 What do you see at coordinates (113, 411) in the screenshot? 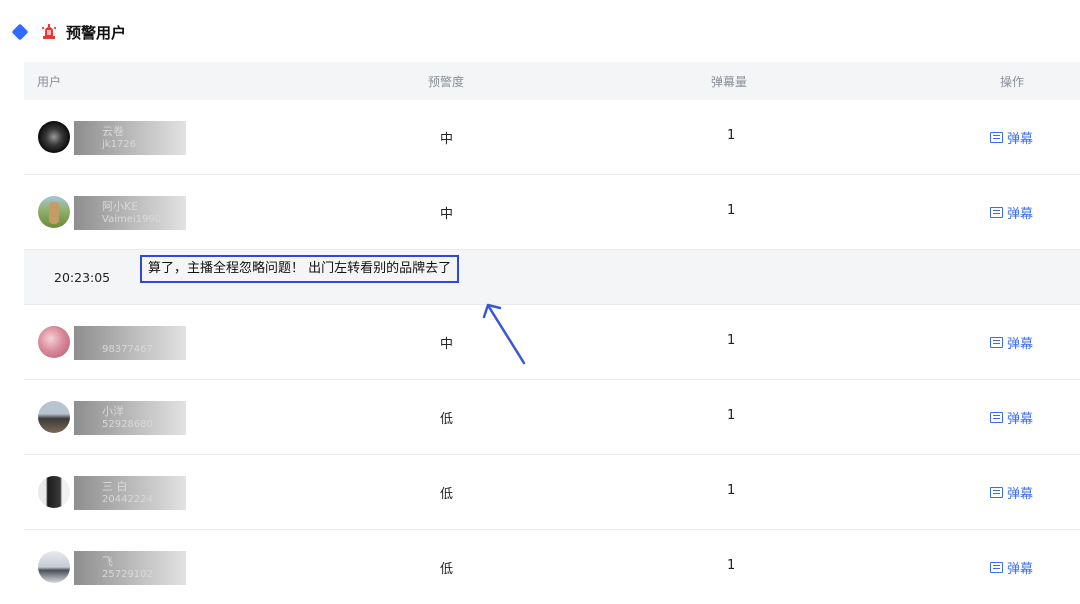
I see `user-name: 小洋` at bounding box center [113, 411].